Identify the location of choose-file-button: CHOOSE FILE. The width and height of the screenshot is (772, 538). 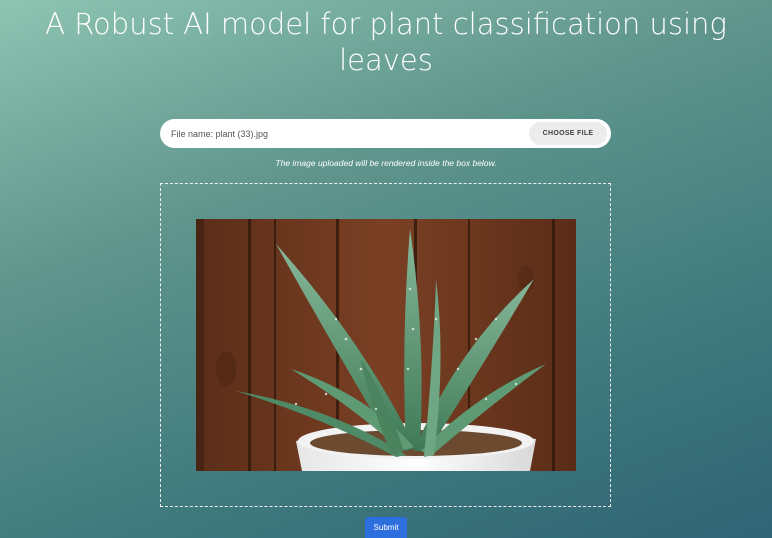
(568, 133).